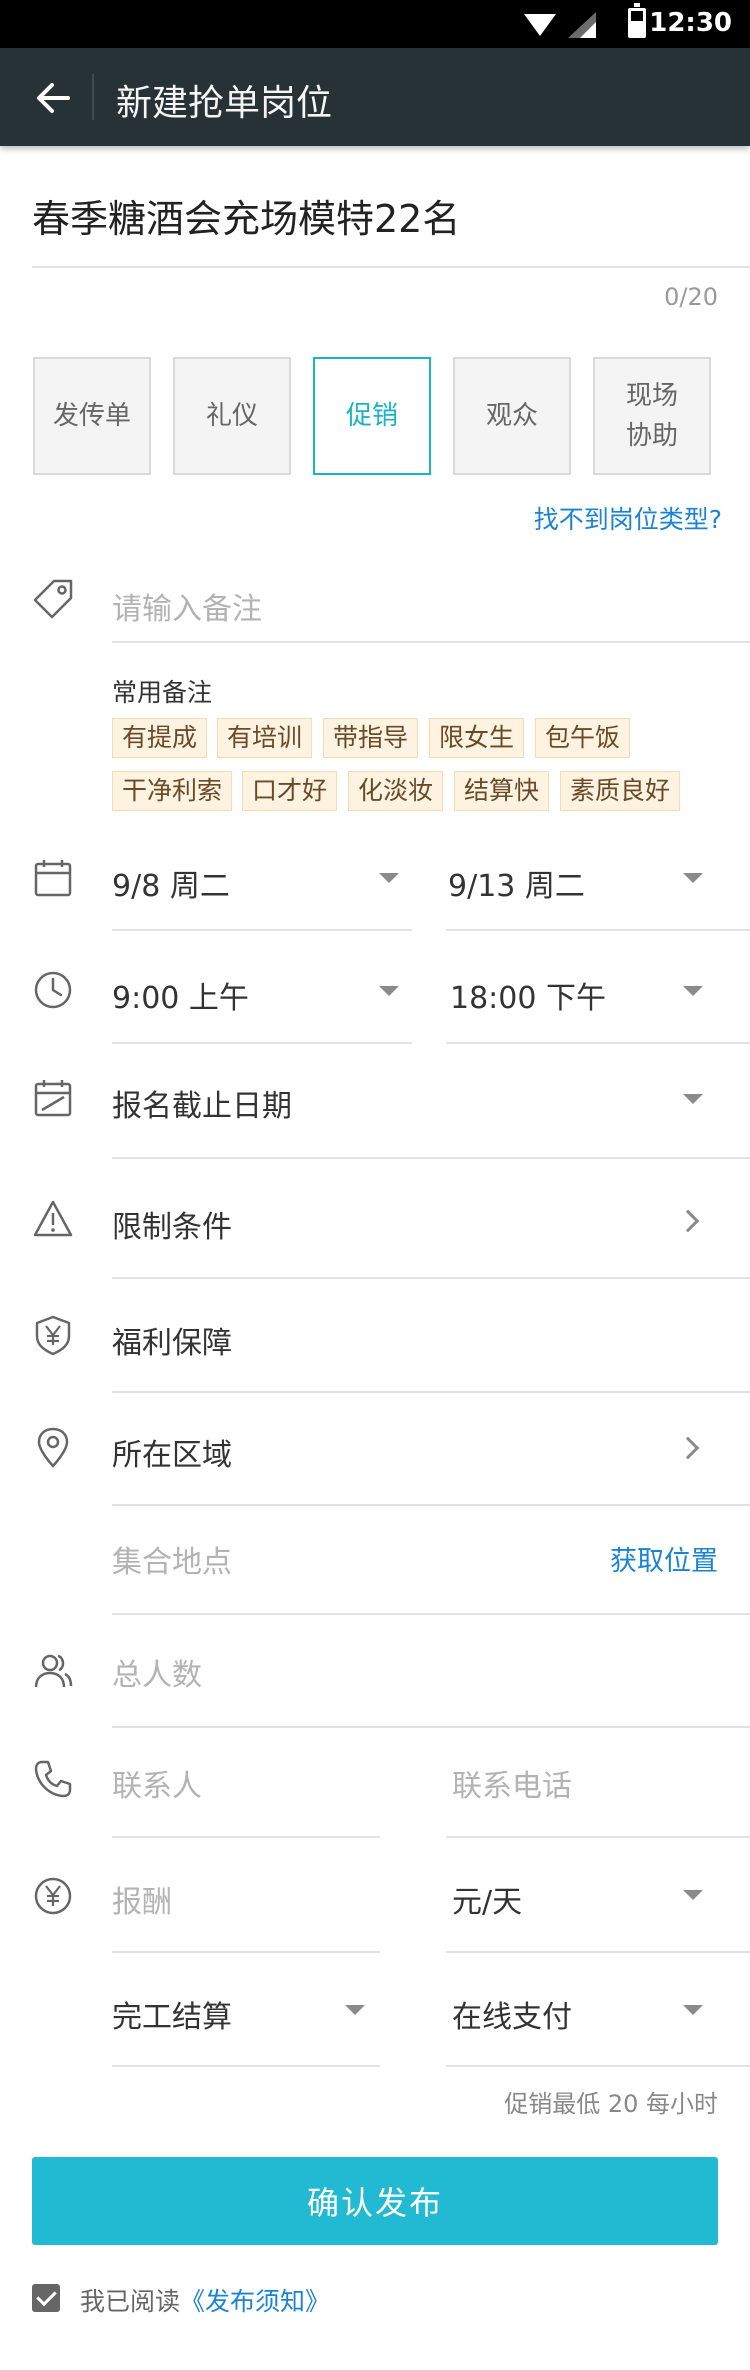 The image size is (750, 2370). I want to click on back-arrow-icon, so click(53, 98).